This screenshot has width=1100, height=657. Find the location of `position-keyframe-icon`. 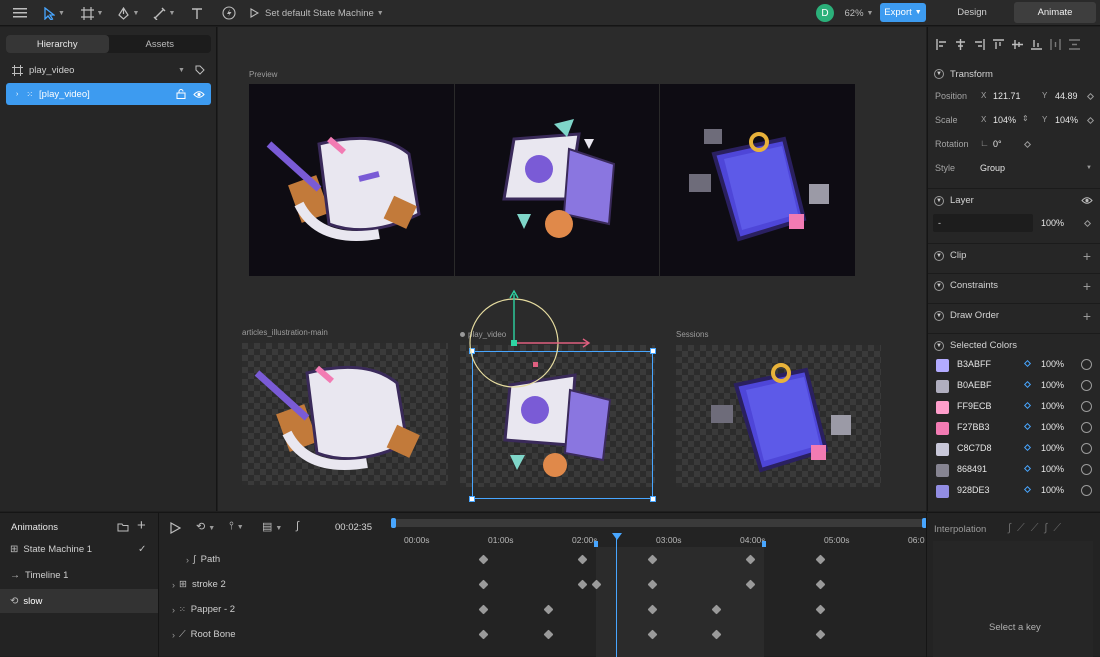

position-keyframe-icon is located at coordinates (1090, 96).